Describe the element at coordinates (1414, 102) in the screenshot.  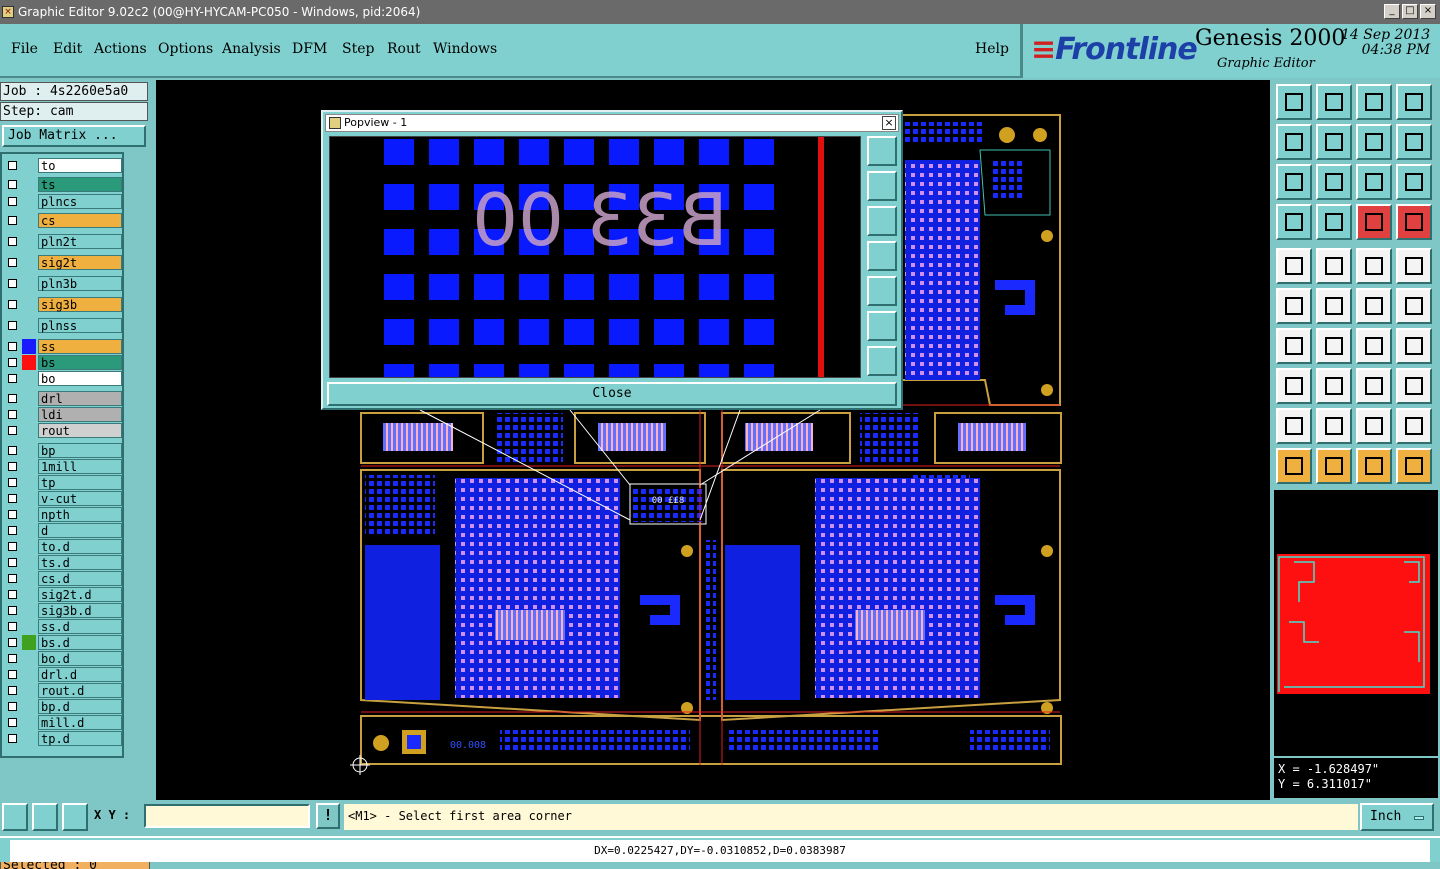
I see `screen-icon` at that location.